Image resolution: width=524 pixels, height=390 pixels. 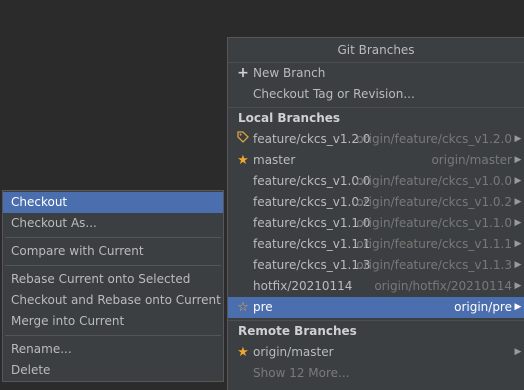 What do you see at coordinates (312, 139) in the screenshot?
I see `branch-name: feature/ckcs_v1.2.0` at bounding box center [312, 139].